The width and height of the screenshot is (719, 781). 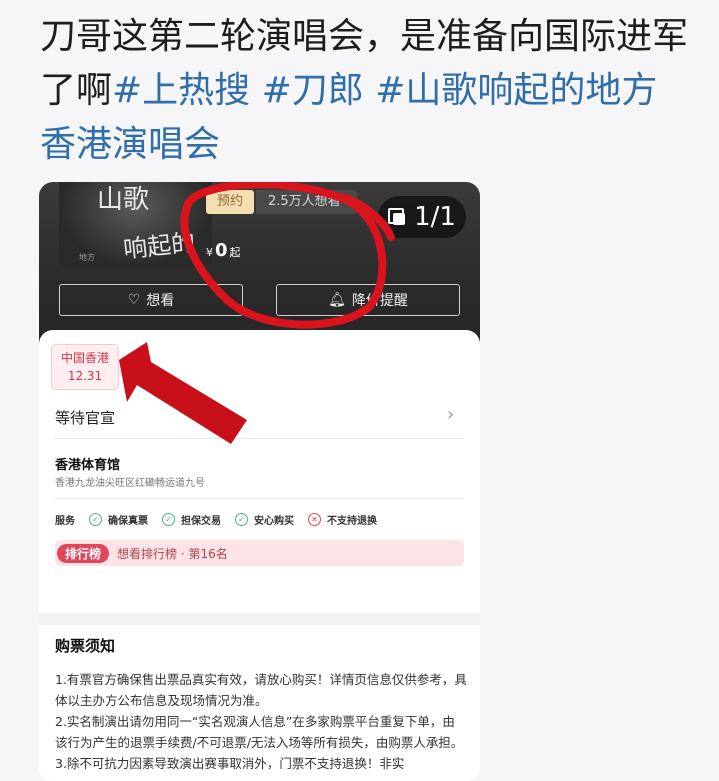 I want to click on price-value: 0, so click(x=221, y=250).